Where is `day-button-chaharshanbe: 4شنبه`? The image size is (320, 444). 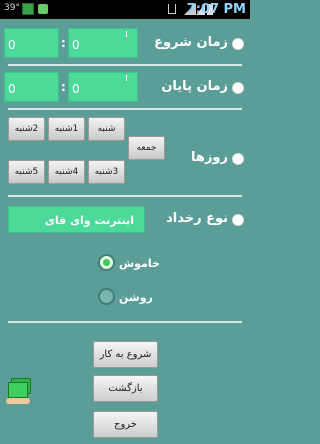 day-button-chaharshanbe: 4شنبه is located at coordinates (66, 172).